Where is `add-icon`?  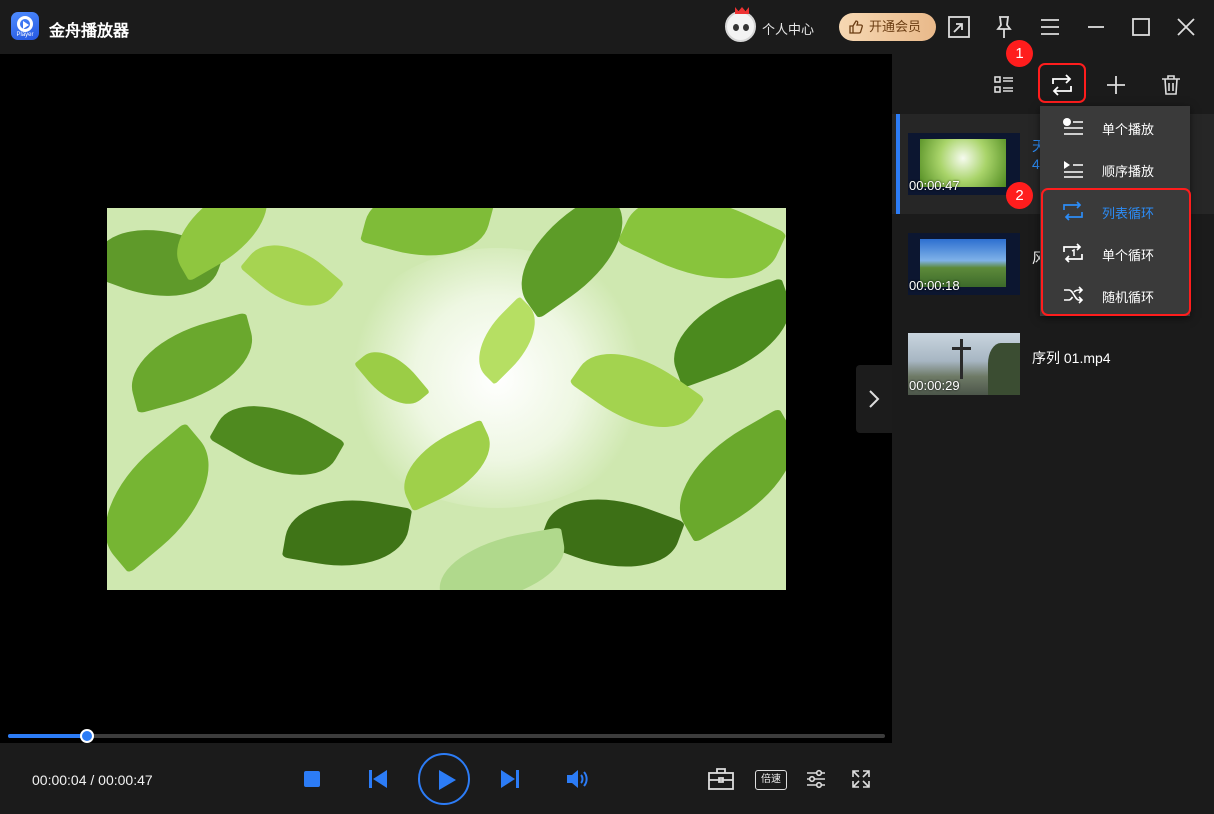
add-icon is located at coordinates (1116, 85).